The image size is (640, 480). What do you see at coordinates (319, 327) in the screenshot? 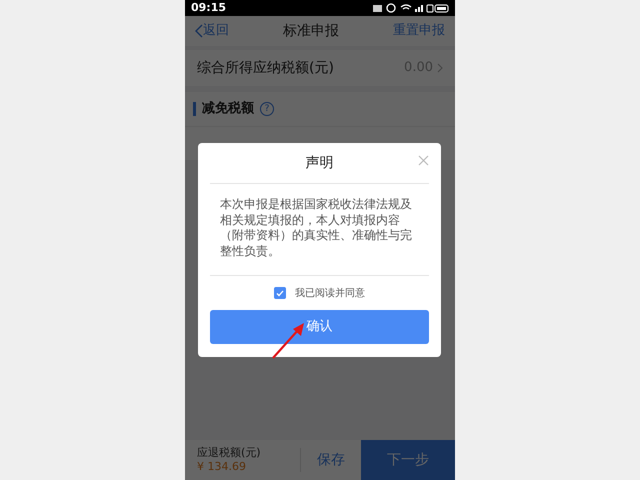
I see `confirm-button: 确认` at bounding box center [319, 327].